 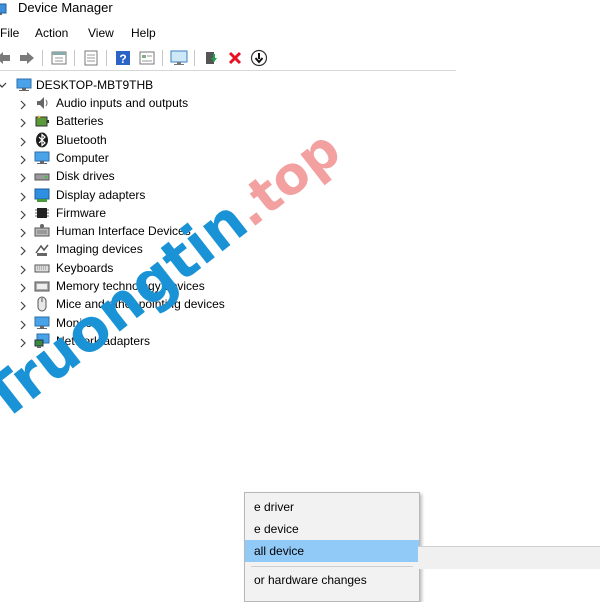 What do you see at coordinates (6, 58) in the screenshot?
I see `back-icon` at bounding box center [6, 58].